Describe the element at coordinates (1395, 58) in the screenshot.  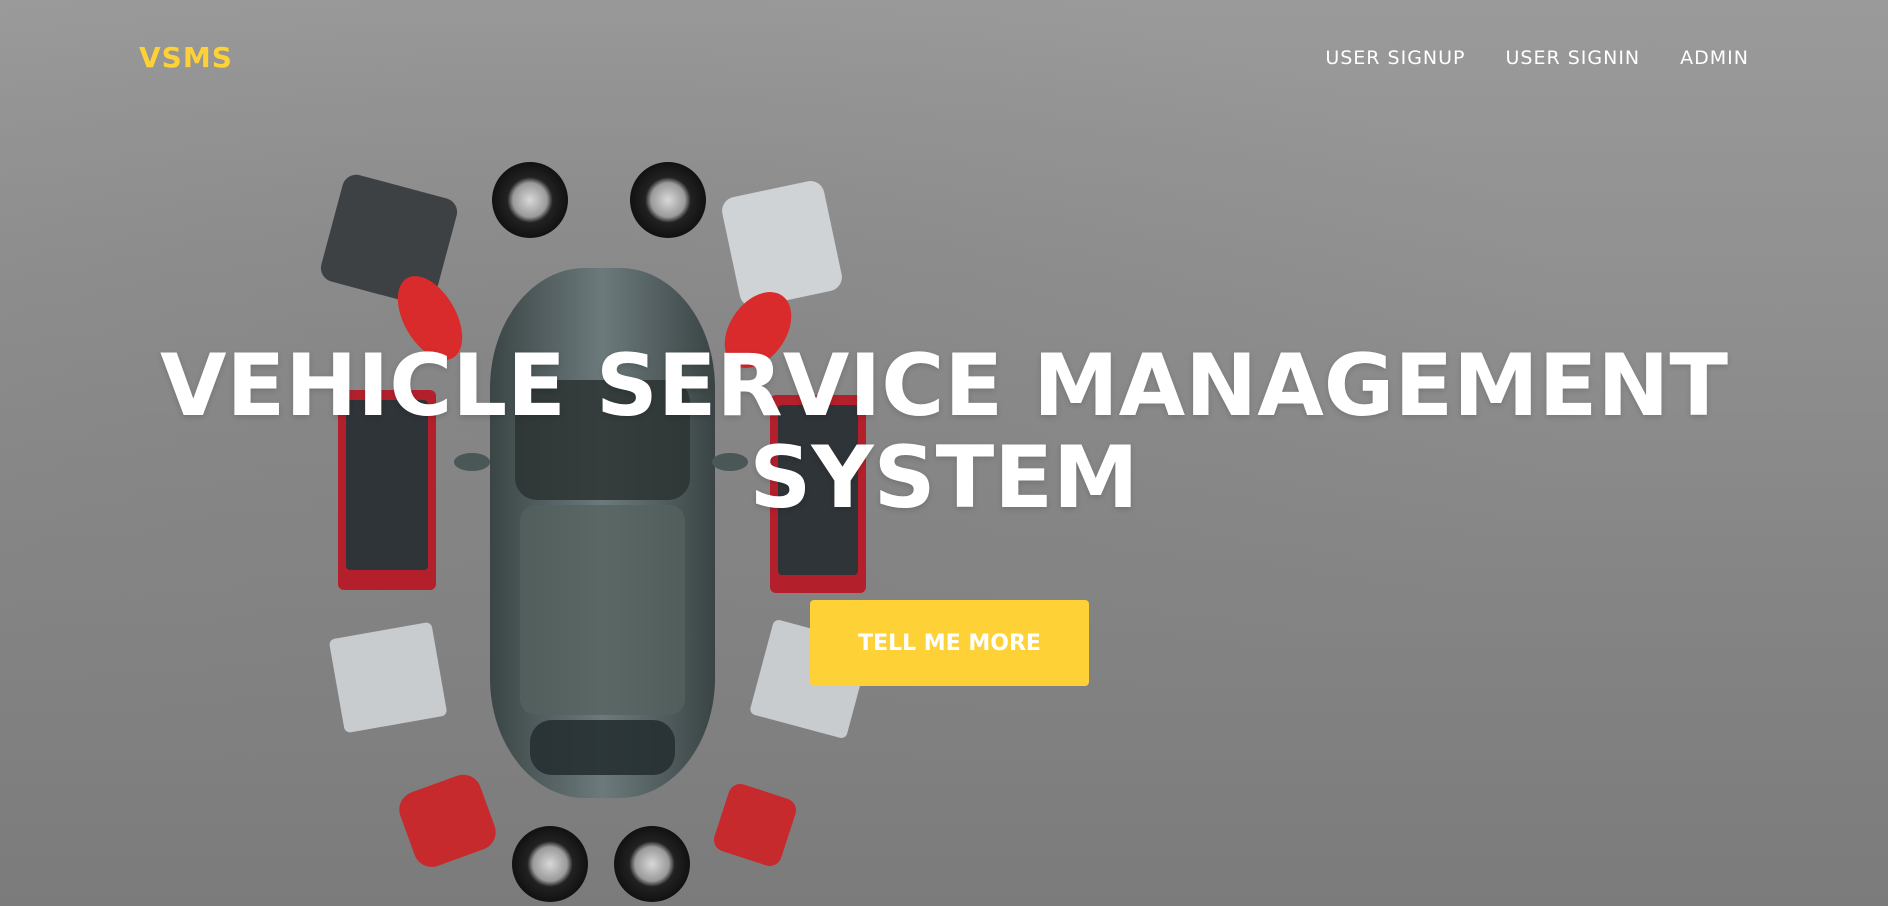
I see `nav-user-signup-link: USER SIGNUP` at that location.